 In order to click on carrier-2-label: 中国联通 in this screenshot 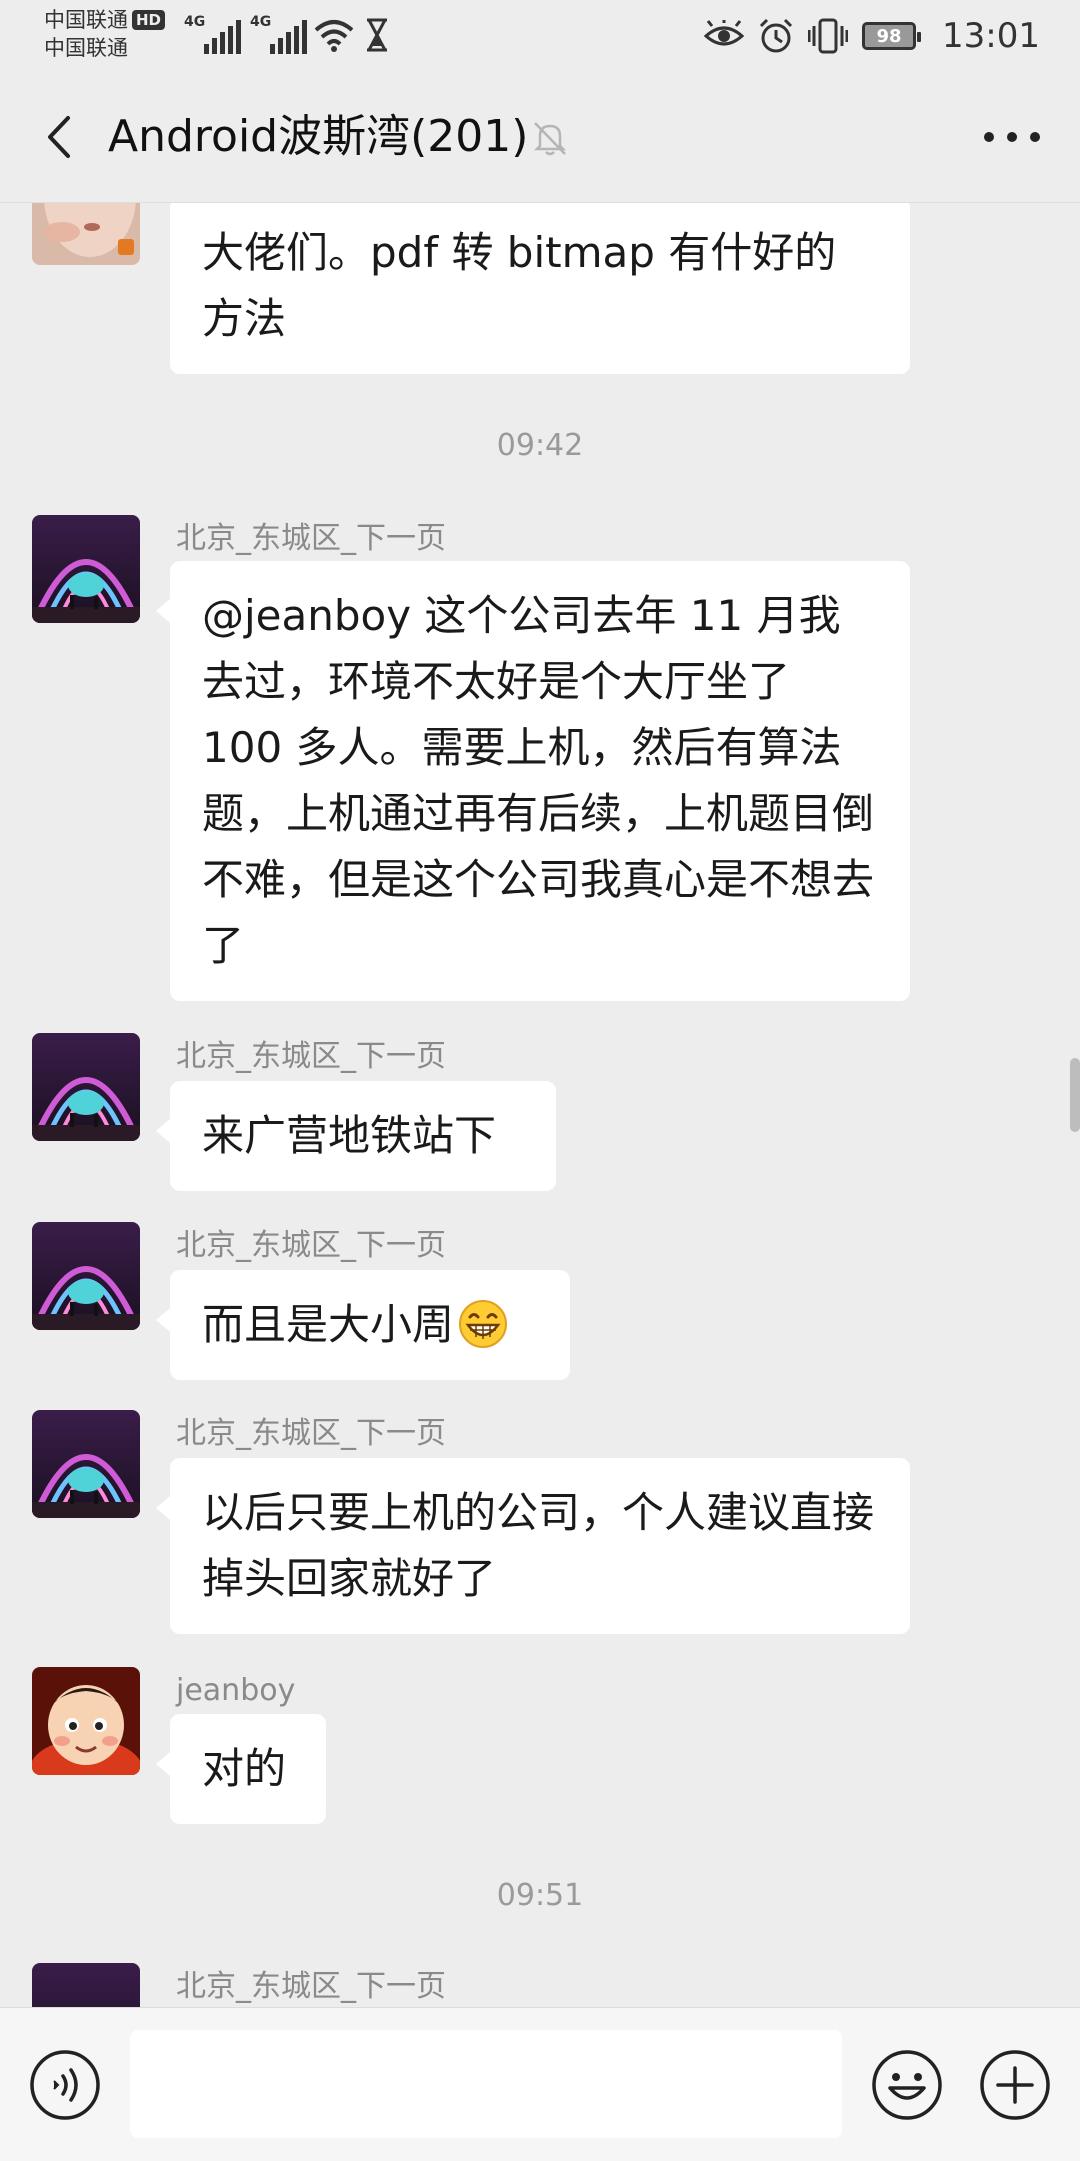, I will do `click(86, 48)`.